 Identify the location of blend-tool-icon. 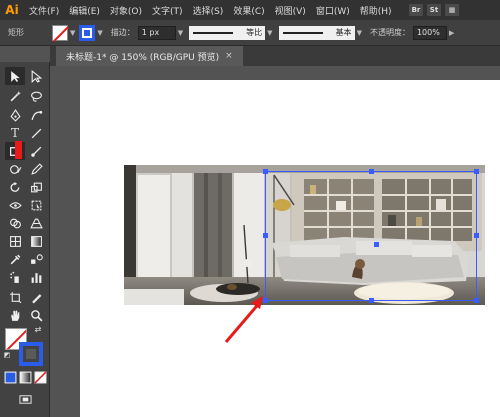
(36, 259).